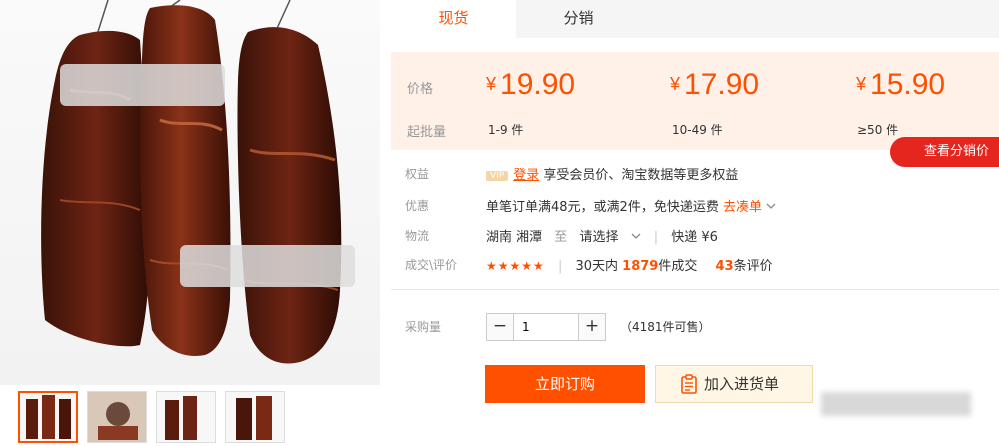 The width and height of the screenshot is (999, 446). What do you see at coordinates (453, 19) in the screenshot?
I see `tab-in-stock: 现货` at bounding box center [453, 19].